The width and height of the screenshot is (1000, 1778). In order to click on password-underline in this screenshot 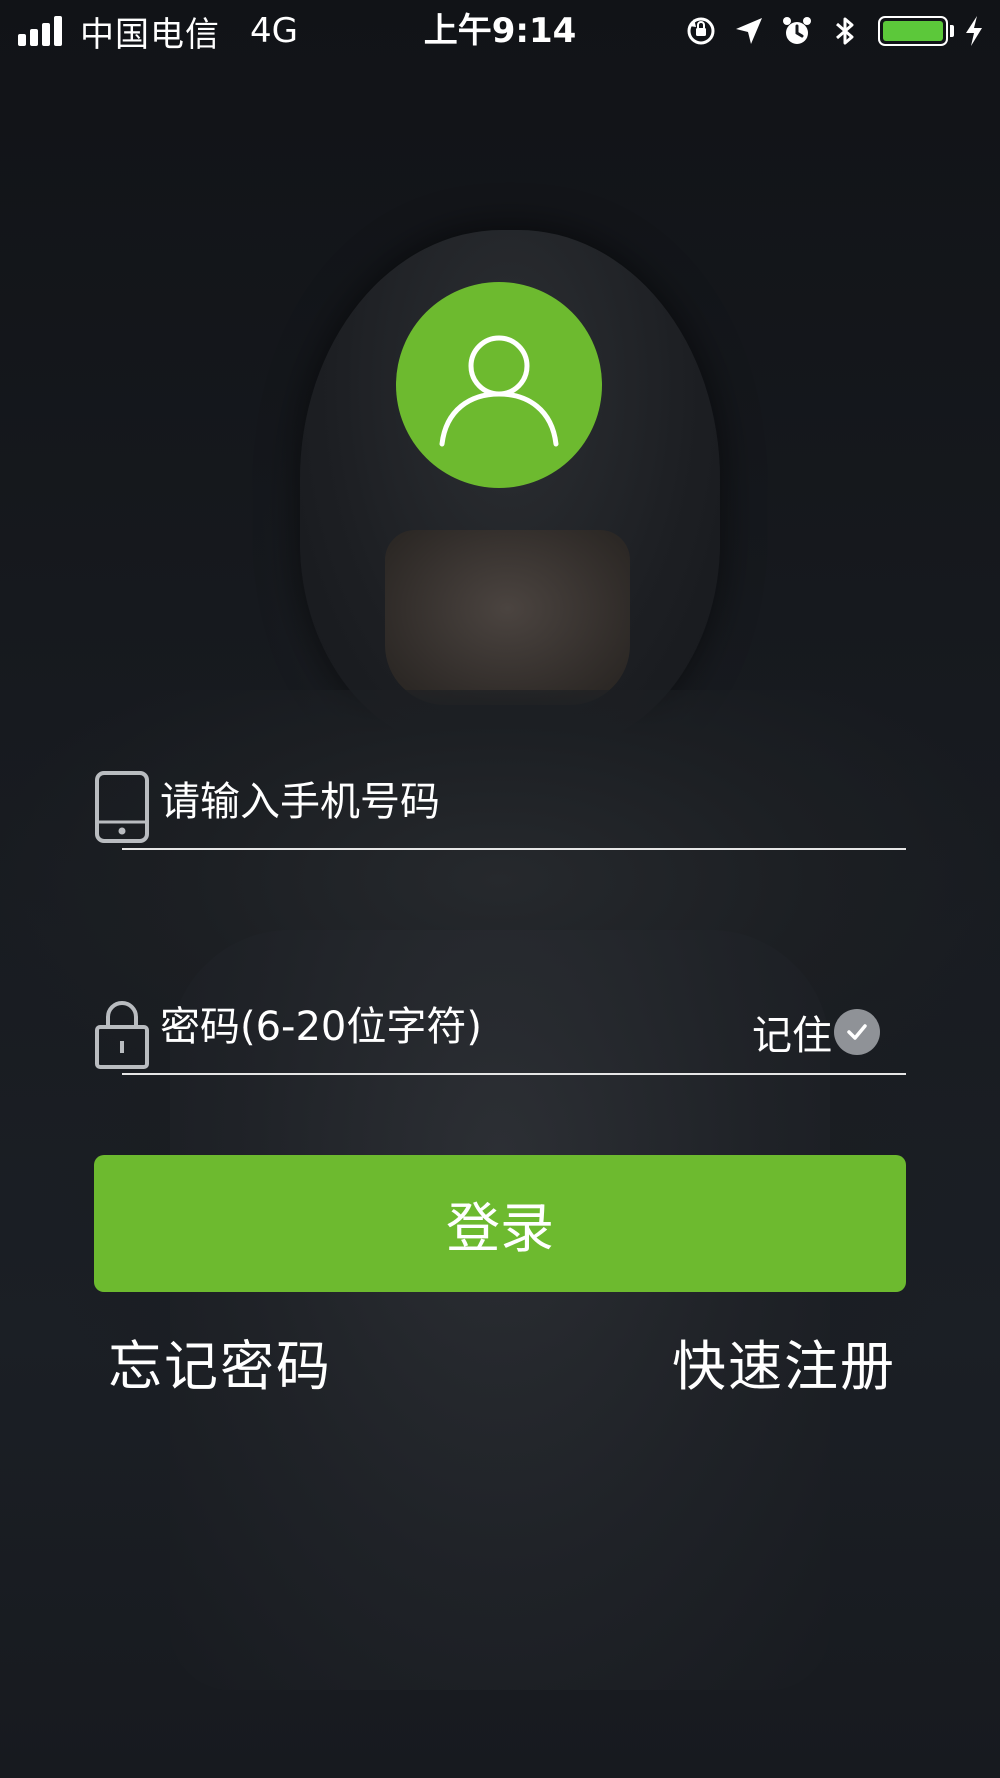, I will do `click(514, 1074)`.